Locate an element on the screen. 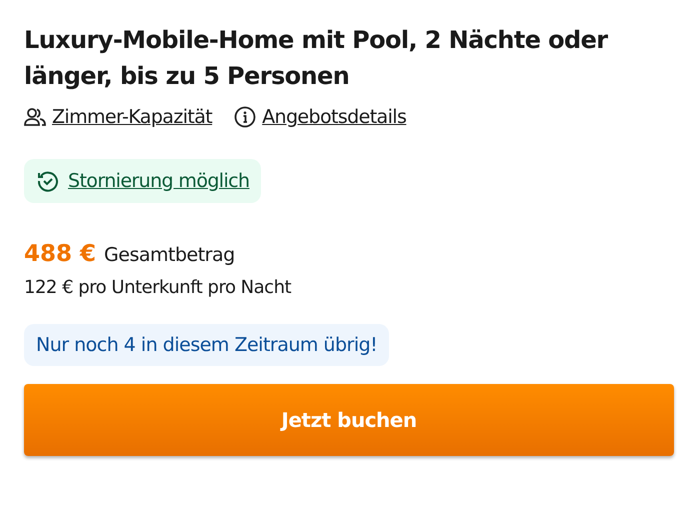 The height and width of the screenshot is (517, 694). offer-title: Luxury-Mobile-Home mit Pool, 2 Nächte oder länger, bis zu 5 Personen is located at coordinates (316, 58).